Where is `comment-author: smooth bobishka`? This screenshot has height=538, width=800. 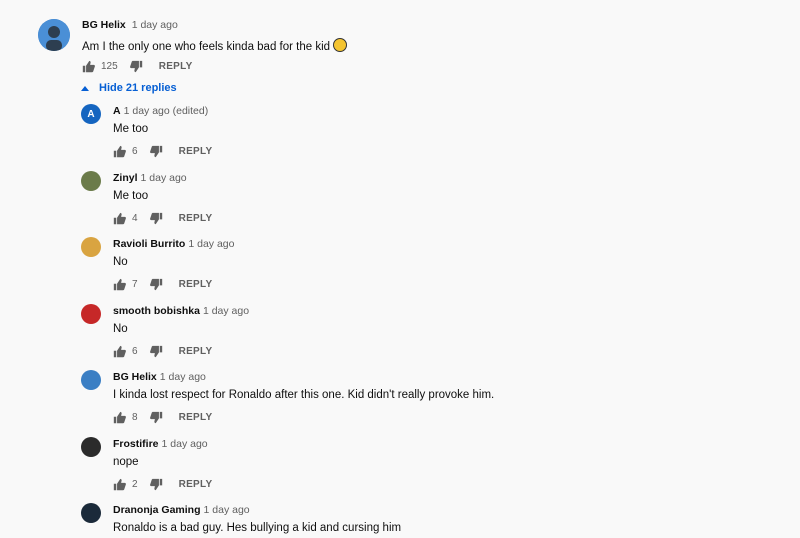
comment-author: smooth bobishka is located at coordinates (156, 311).